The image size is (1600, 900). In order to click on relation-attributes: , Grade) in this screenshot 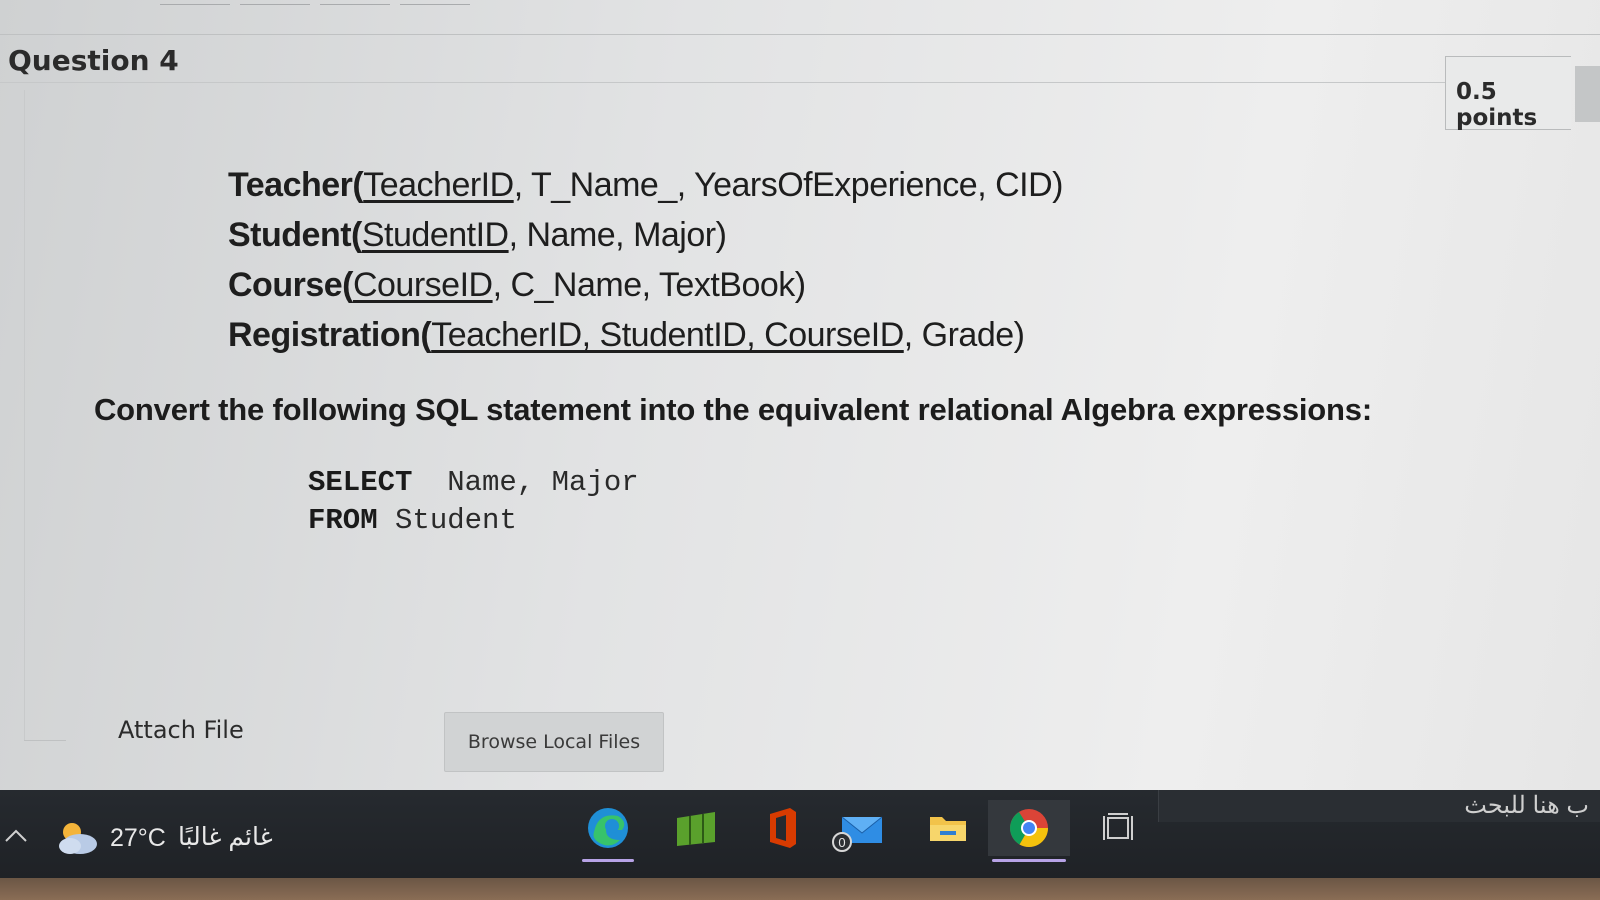, I will do `click(964, 335)`.